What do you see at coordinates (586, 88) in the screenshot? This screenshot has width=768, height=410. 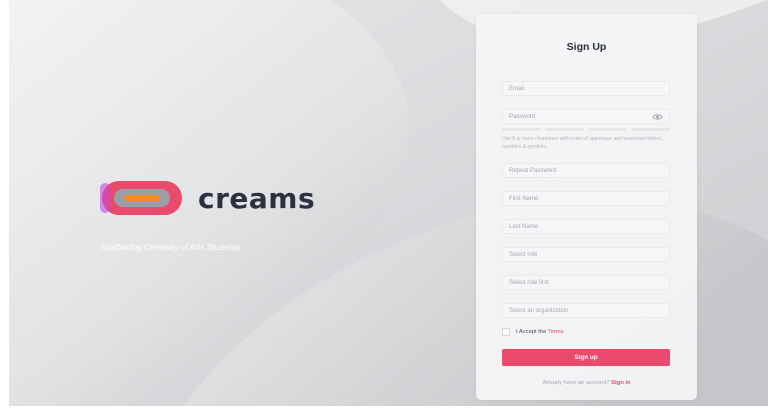 I see `email-field: Email` at bounding box center [586, 88].